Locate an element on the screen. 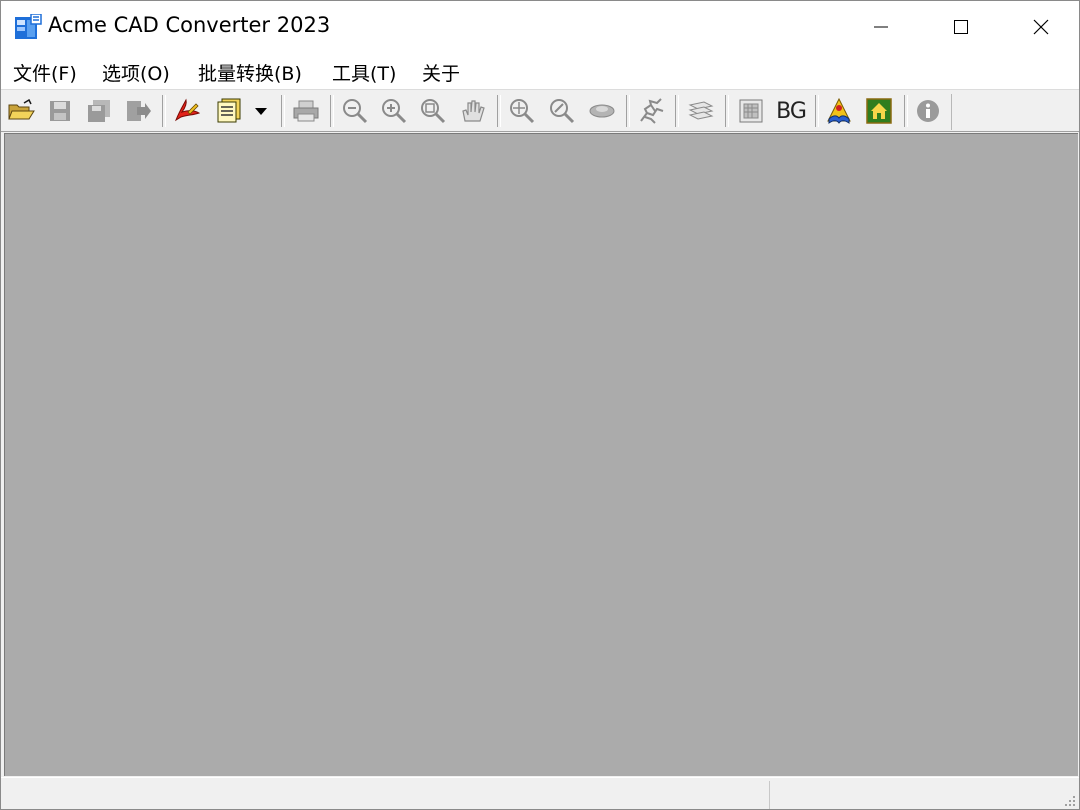  pan-hand-icon is located at coordinates (473, 111).